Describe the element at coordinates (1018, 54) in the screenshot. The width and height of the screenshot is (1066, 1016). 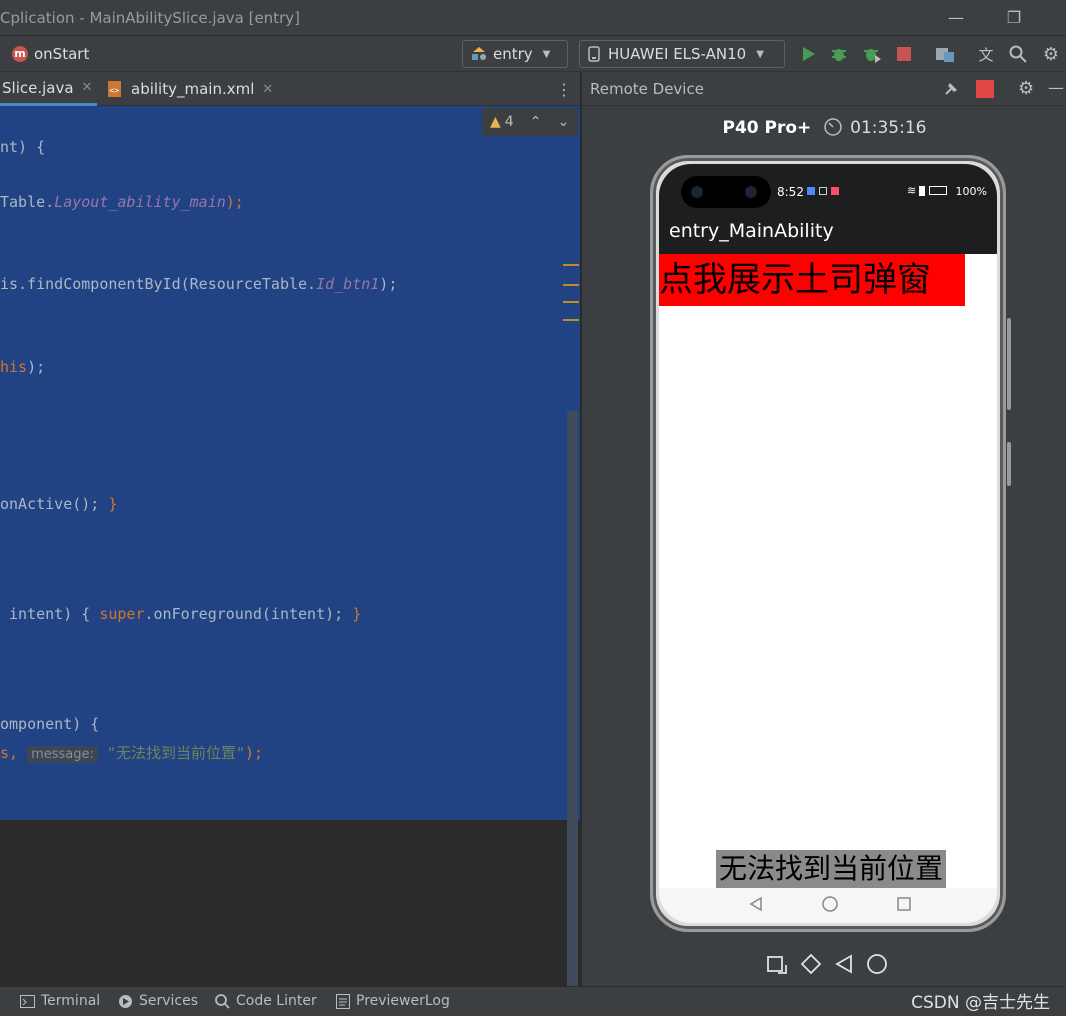
I see `search-icon` at that location.